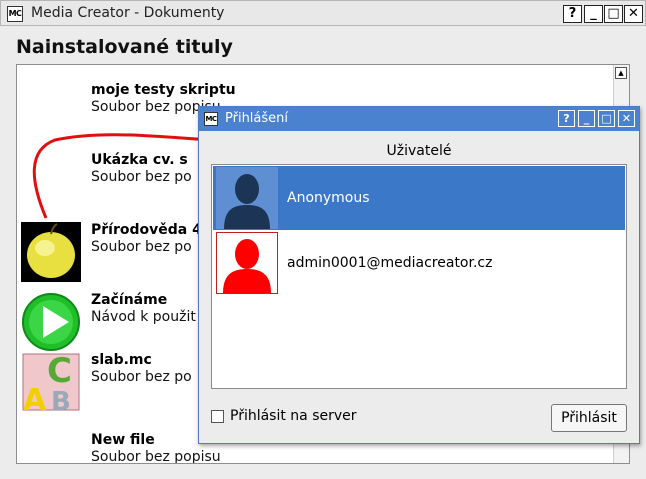 Image resolution: width=646 pixels, height=479 pixels. Describe the element at coordinates (163, 90) in the screenshot. I see `item-title: moje testy skriptu` at that location.